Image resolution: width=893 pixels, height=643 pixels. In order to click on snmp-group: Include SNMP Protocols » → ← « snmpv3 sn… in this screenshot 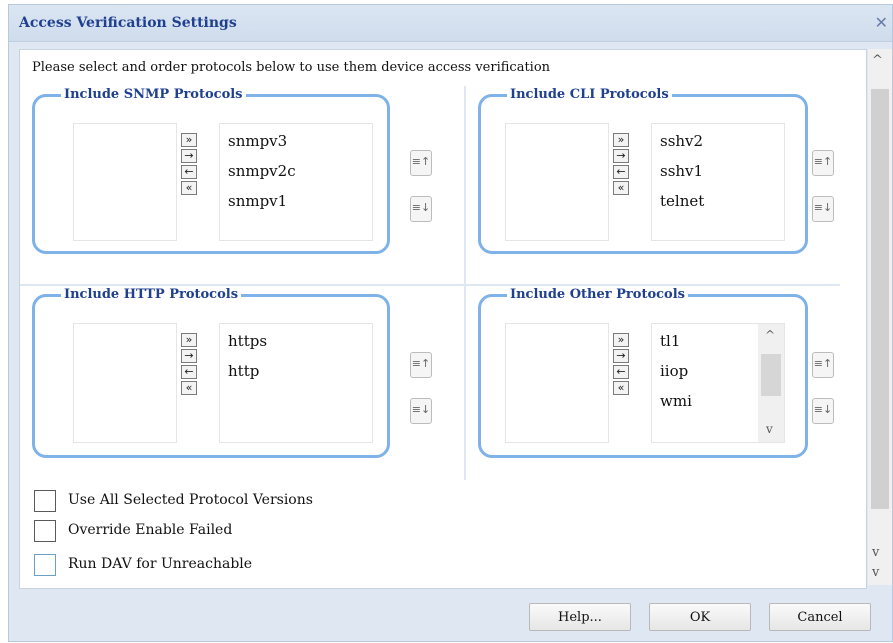, I will do `click(211, 170)`.